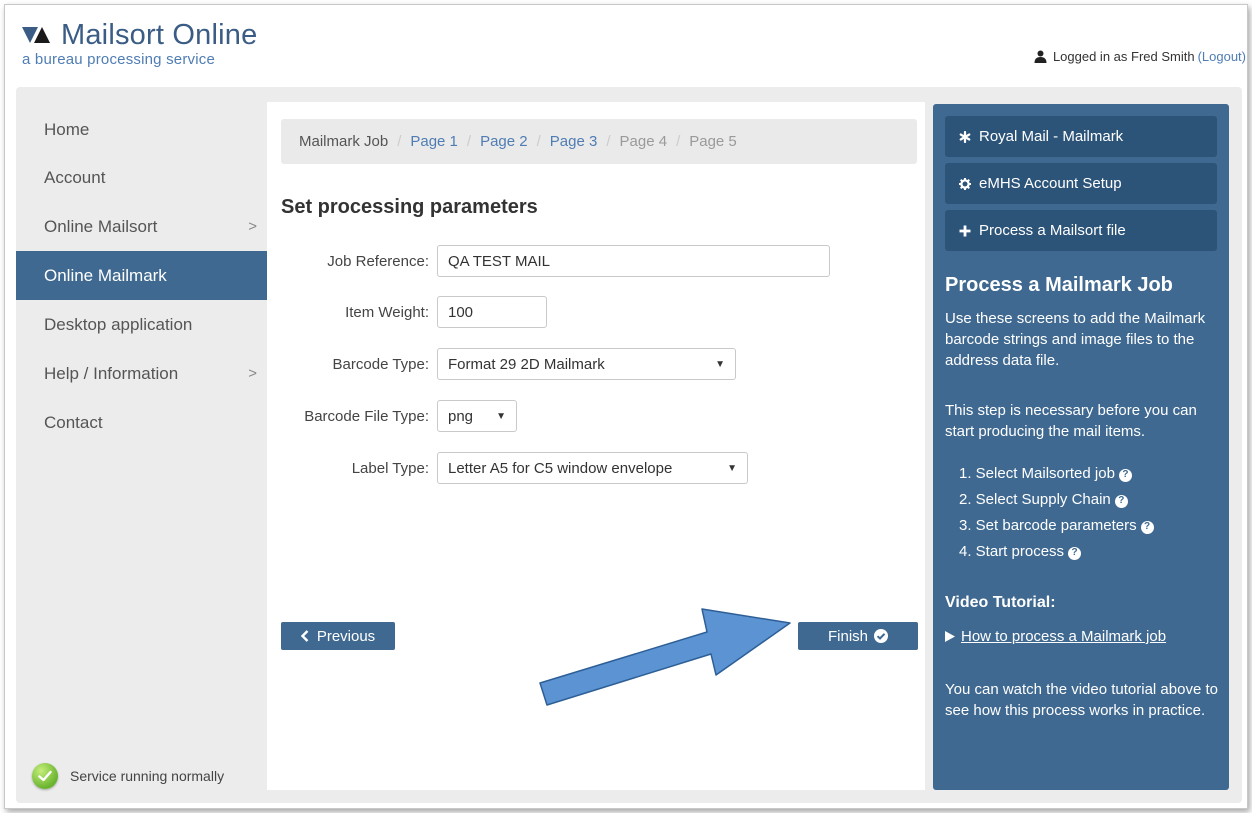 This screenshot has height=813, width=1252. I want to click on sidebar-item-label: Contact, so click(73, 422).